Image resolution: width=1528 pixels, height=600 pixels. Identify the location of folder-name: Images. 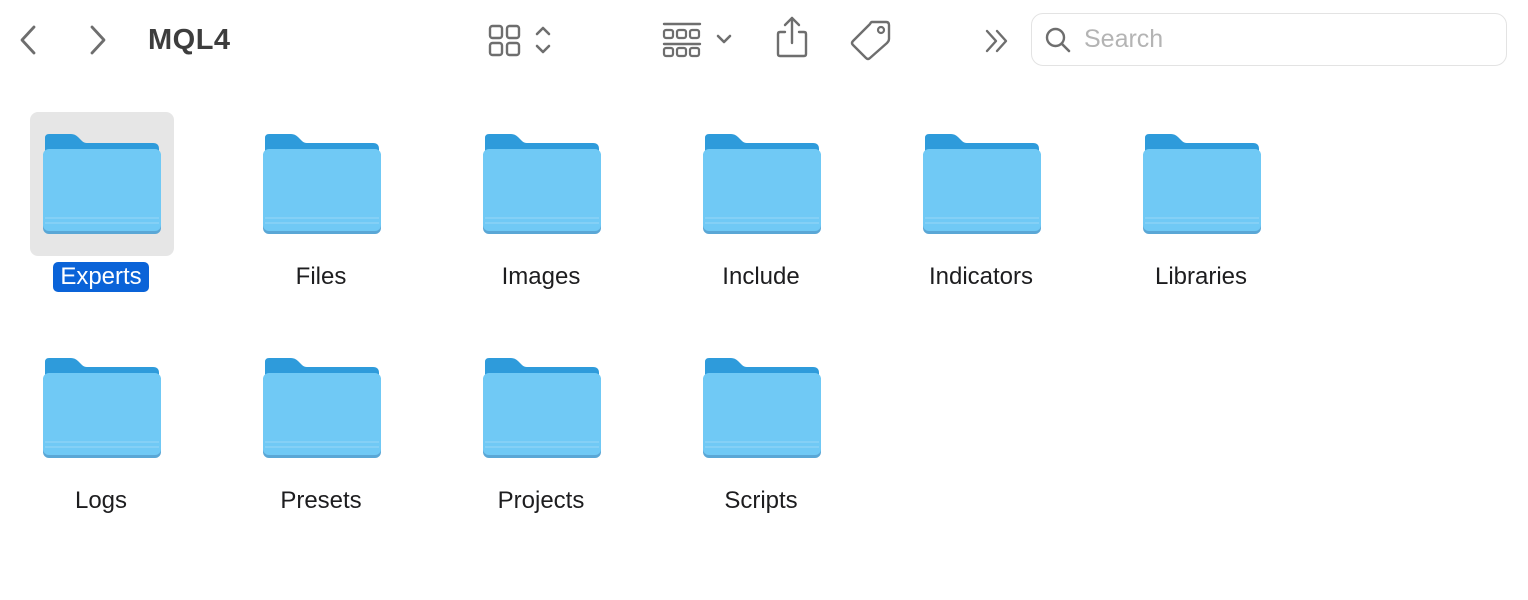
(541, 276).